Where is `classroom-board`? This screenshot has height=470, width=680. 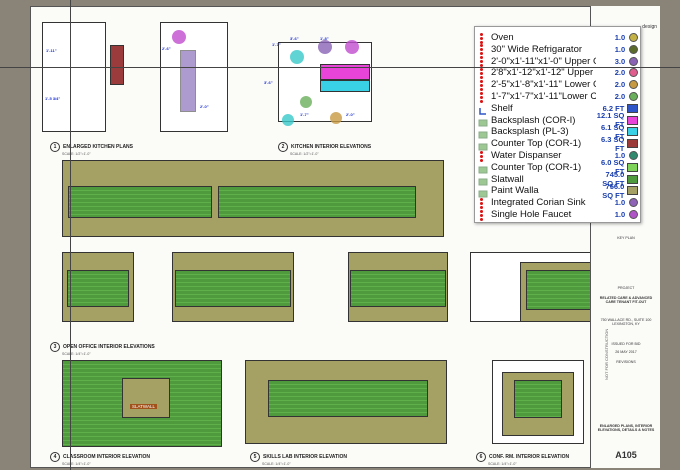 classroom-board is located at coordinates (146, 398).